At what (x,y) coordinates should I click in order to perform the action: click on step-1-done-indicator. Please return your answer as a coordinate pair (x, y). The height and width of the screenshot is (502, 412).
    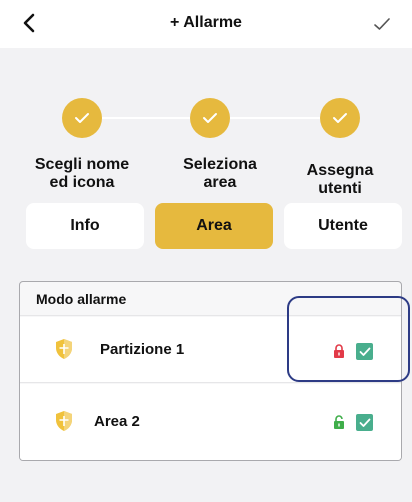
    Looking at the image, I should click on (82, 118).